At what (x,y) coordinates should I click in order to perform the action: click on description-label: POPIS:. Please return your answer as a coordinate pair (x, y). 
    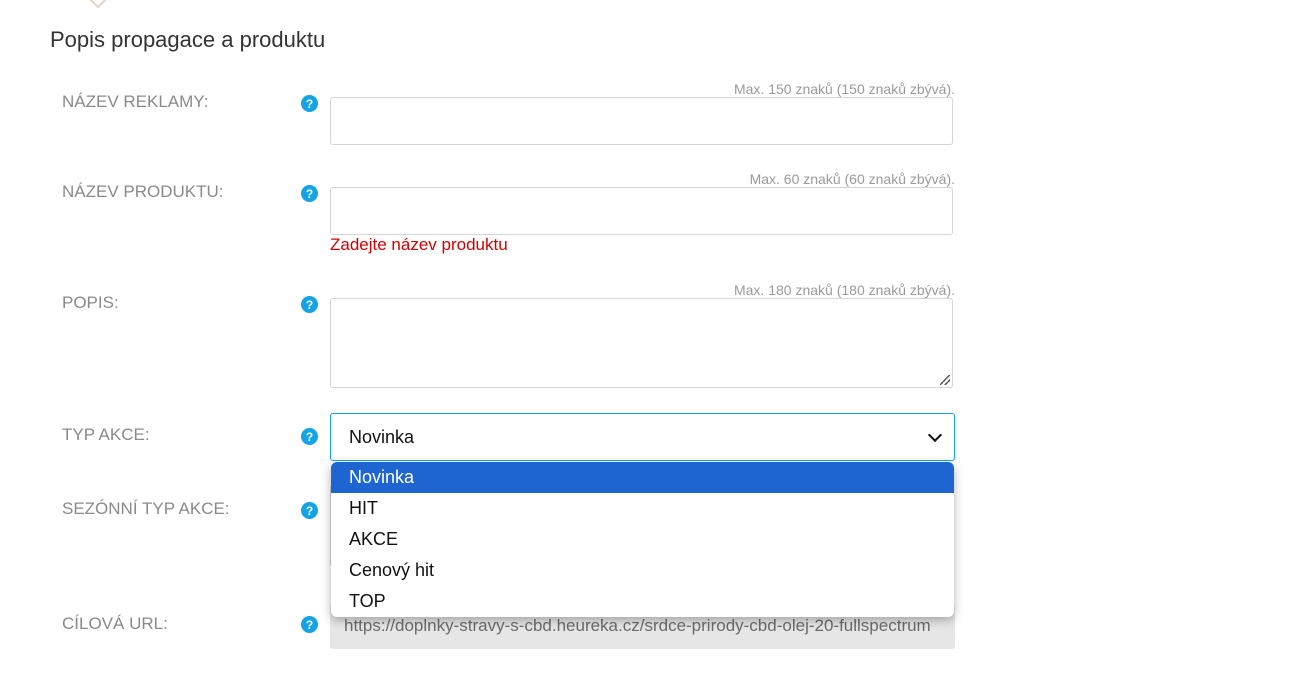
    Looking at the image, I should click on (90, 302).